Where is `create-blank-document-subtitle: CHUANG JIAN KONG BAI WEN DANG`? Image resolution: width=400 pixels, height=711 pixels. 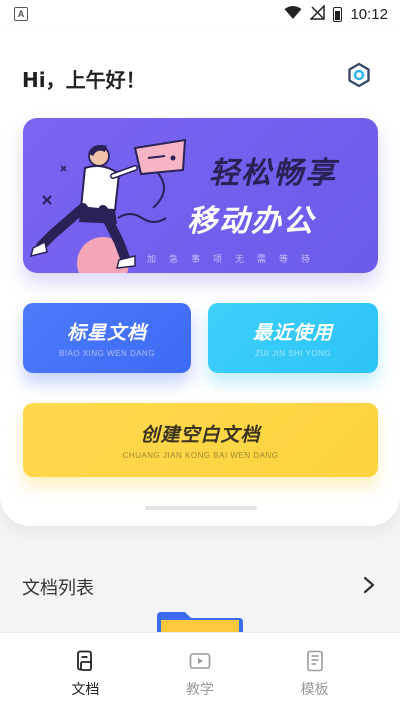
create-blank-document-subtitle: CHUANG JIAN KONG BAI WEN DANG is located at coordinates (200, 455).